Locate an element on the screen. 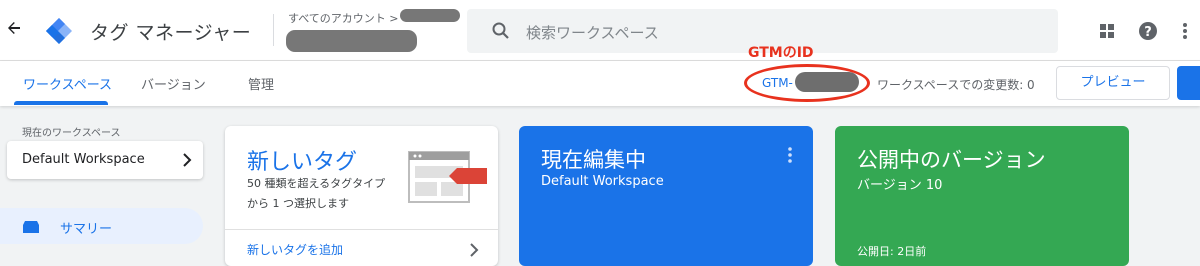  new-tag-description: 50 種類を超えるタグタイプから 1 つ選択します is located at coordinates (316, 193).